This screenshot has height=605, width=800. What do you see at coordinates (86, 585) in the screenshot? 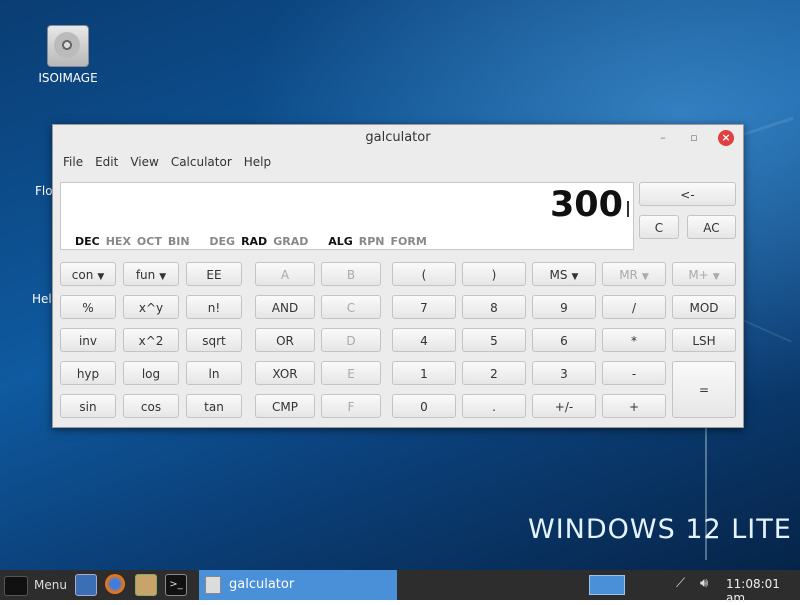
I see `desktop-icon` at bounding box center [86, 585].